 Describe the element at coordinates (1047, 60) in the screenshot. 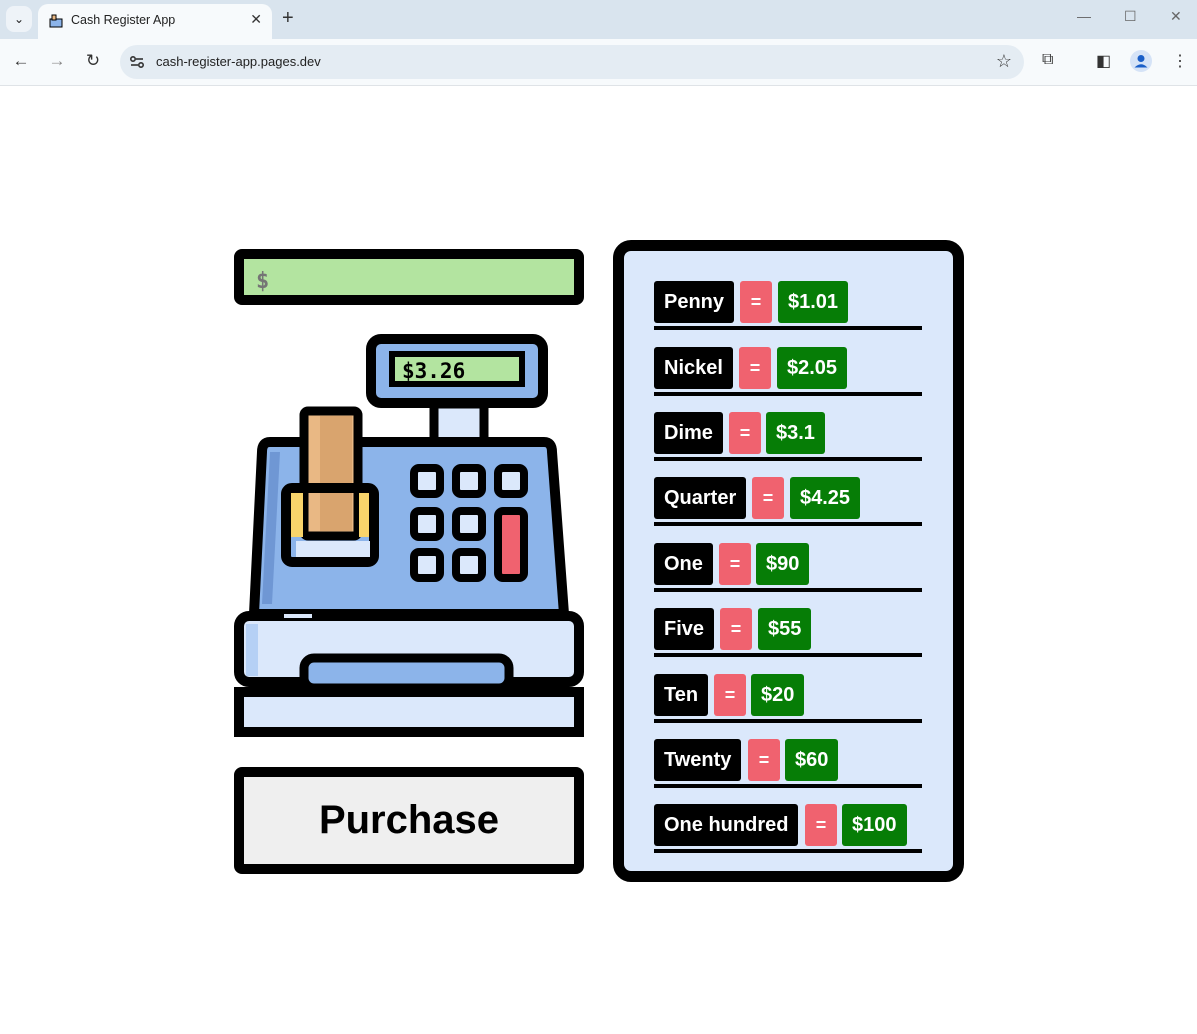

I see `extensions-icon: ⧉` at that location.